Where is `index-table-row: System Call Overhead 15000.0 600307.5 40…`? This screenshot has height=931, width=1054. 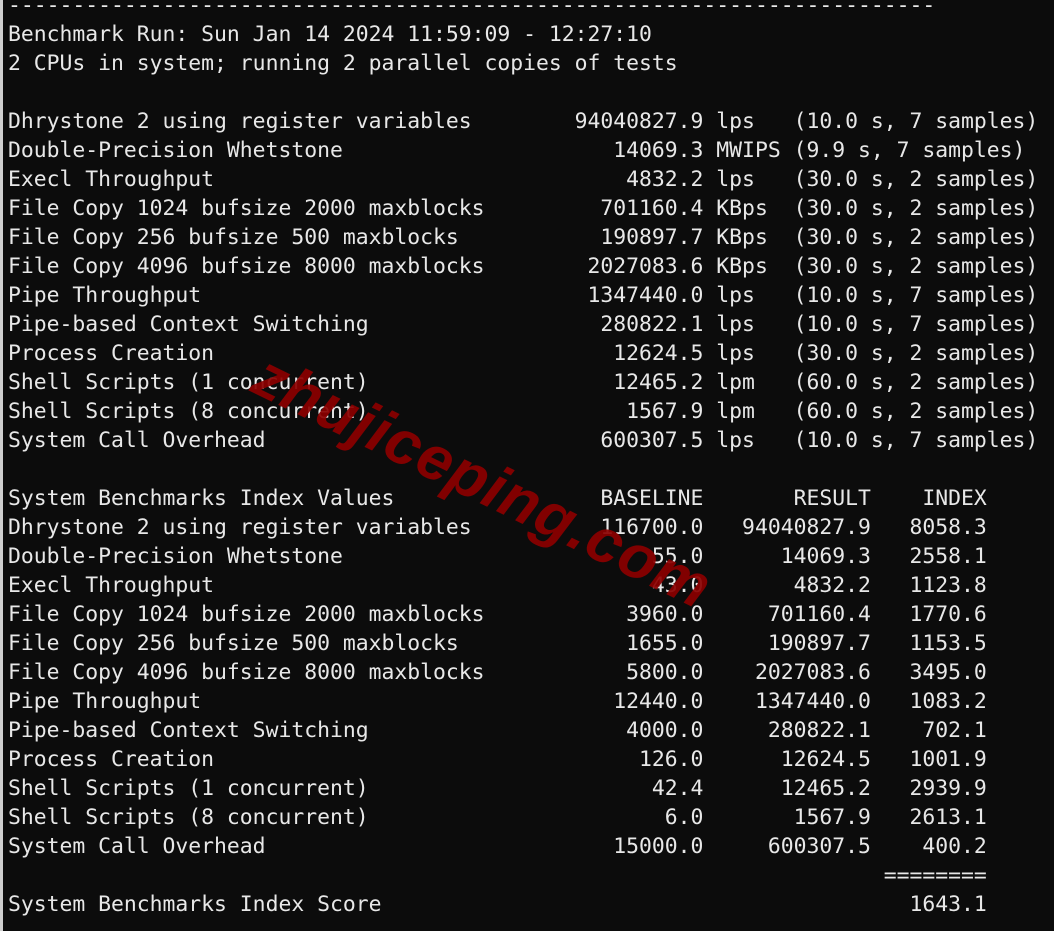 index-table-row: System Call Overhead 15000.0 600307.5 40… is located at coordinates (497, 846).